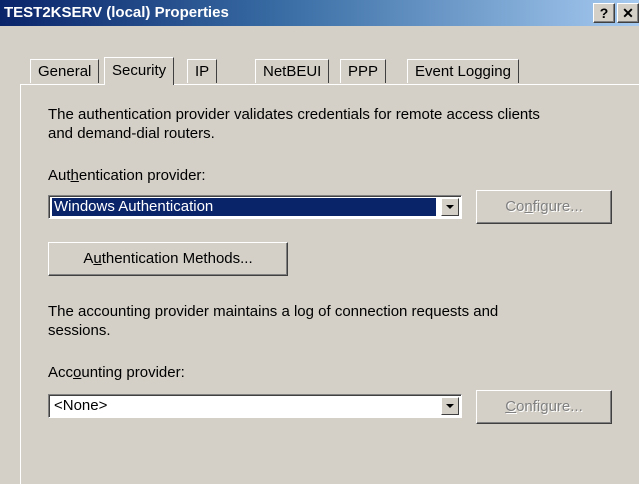 The width and height of the screenshot is (639, 484). I want to click on tab-label: Security, so click(139, 70).